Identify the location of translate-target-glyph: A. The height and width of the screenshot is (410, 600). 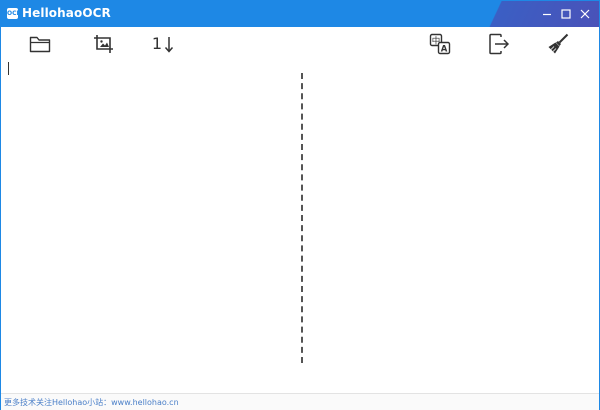
(444, 50).